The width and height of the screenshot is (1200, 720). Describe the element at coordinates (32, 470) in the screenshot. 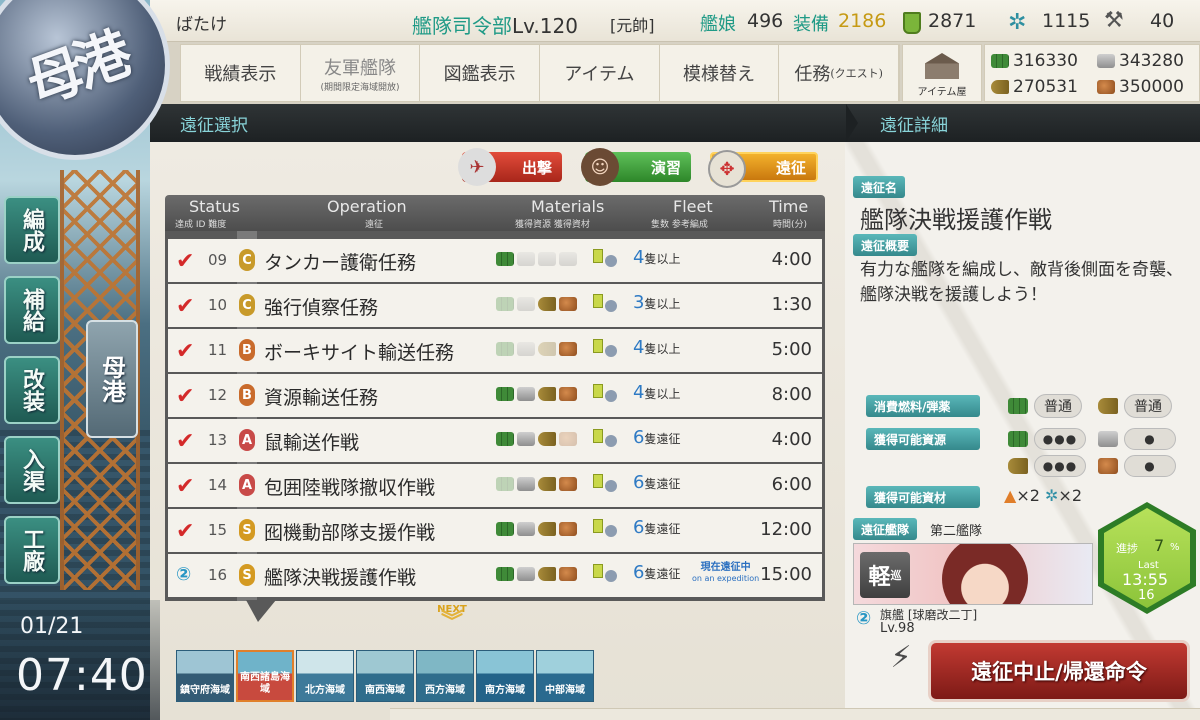

I see `dock-button: 入渠` at that location.